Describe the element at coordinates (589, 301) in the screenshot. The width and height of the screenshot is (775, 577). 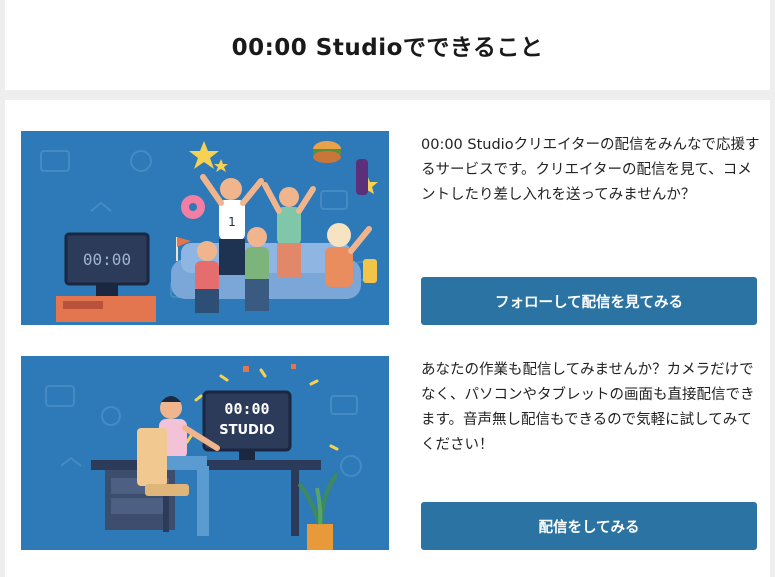
I see `follow-and-watch-button: フォローして配信を見てみる` at that location.